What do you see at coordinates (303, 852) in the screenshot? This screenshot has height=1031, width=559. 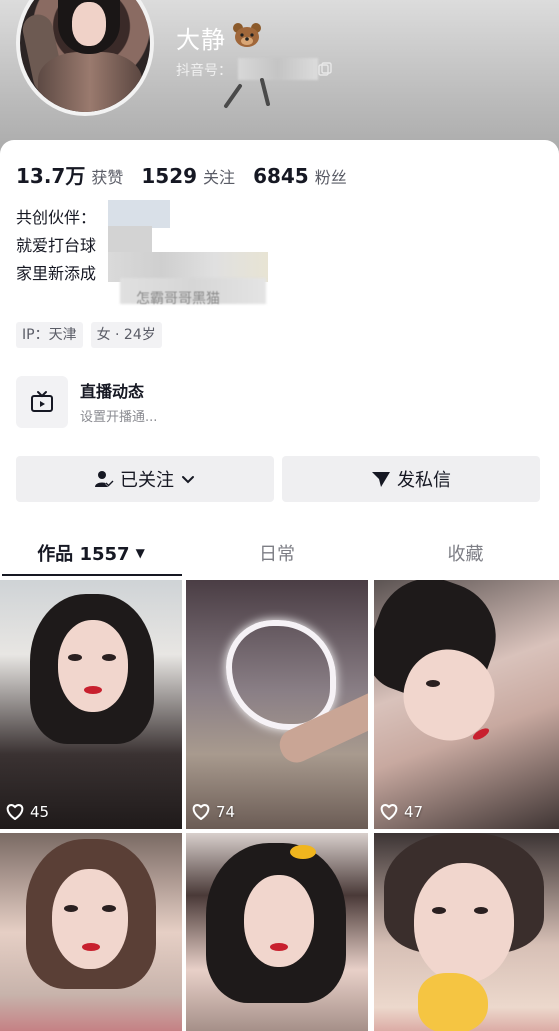 I see `thumb-sticker` at bounding box center [303, 852].